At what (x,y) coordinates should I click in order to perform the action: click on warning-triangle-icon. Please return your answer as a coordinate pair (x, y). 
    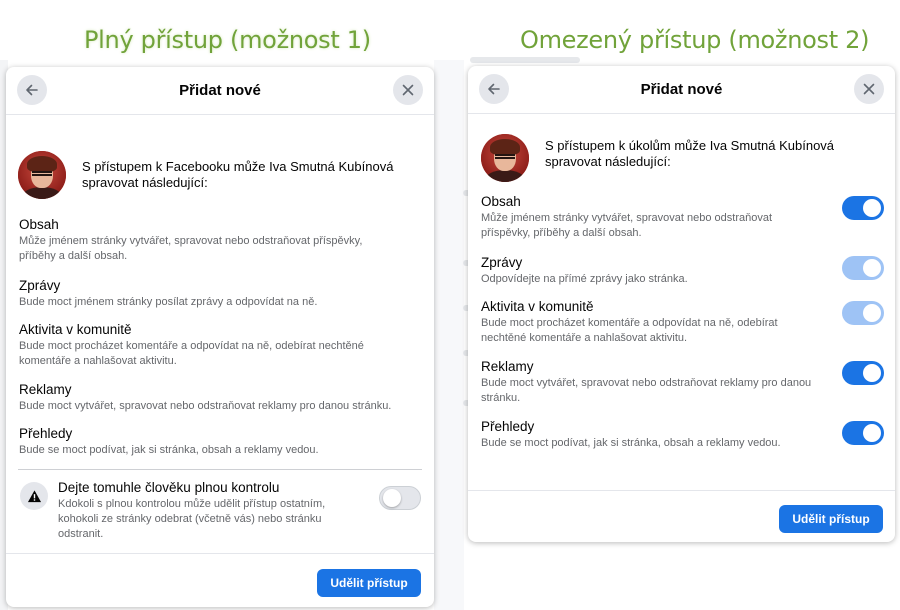
    Looking at the image, I should click on (34, 496).